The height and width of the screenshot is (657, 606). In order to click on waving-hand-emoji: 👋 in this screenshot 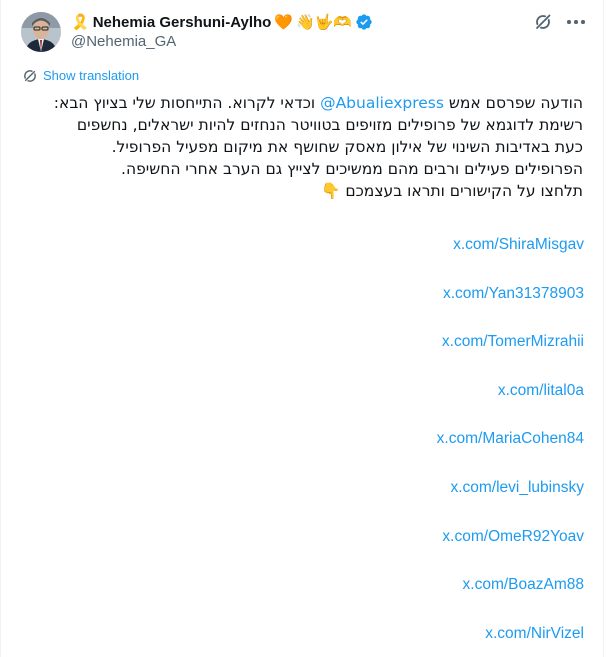, I will do `click(305, 22)`.